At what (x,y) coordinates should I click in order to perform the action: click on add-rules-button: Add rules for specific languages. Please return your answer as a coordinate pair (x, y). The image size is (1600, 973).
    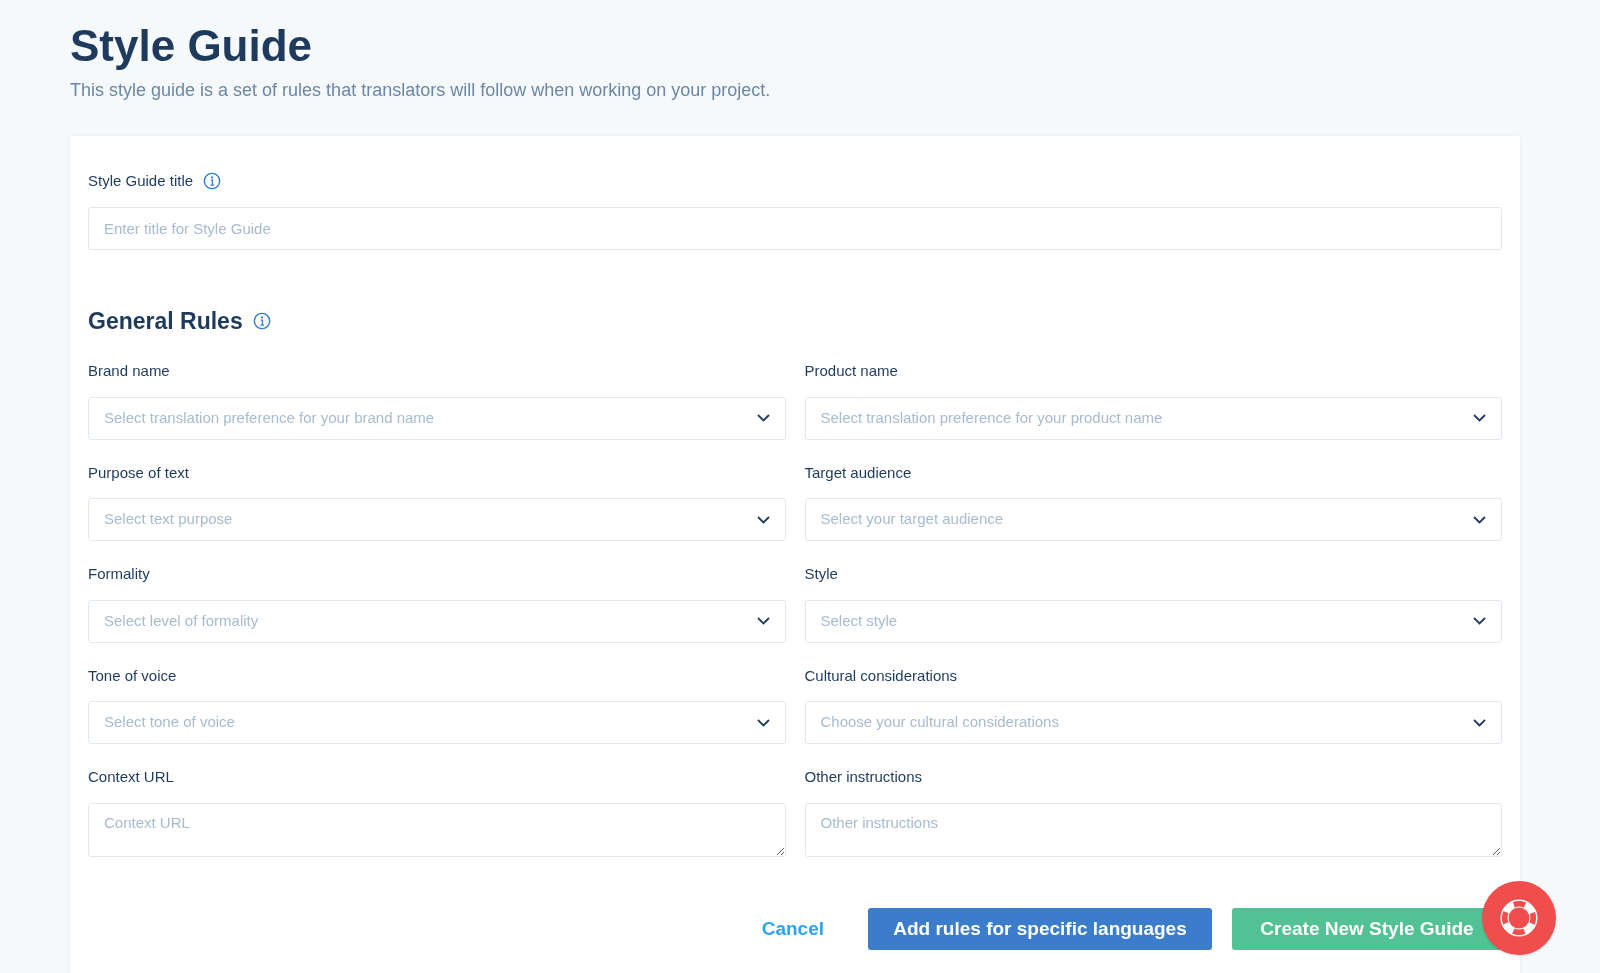
    Looking at the image, I should click on (1040, 928).